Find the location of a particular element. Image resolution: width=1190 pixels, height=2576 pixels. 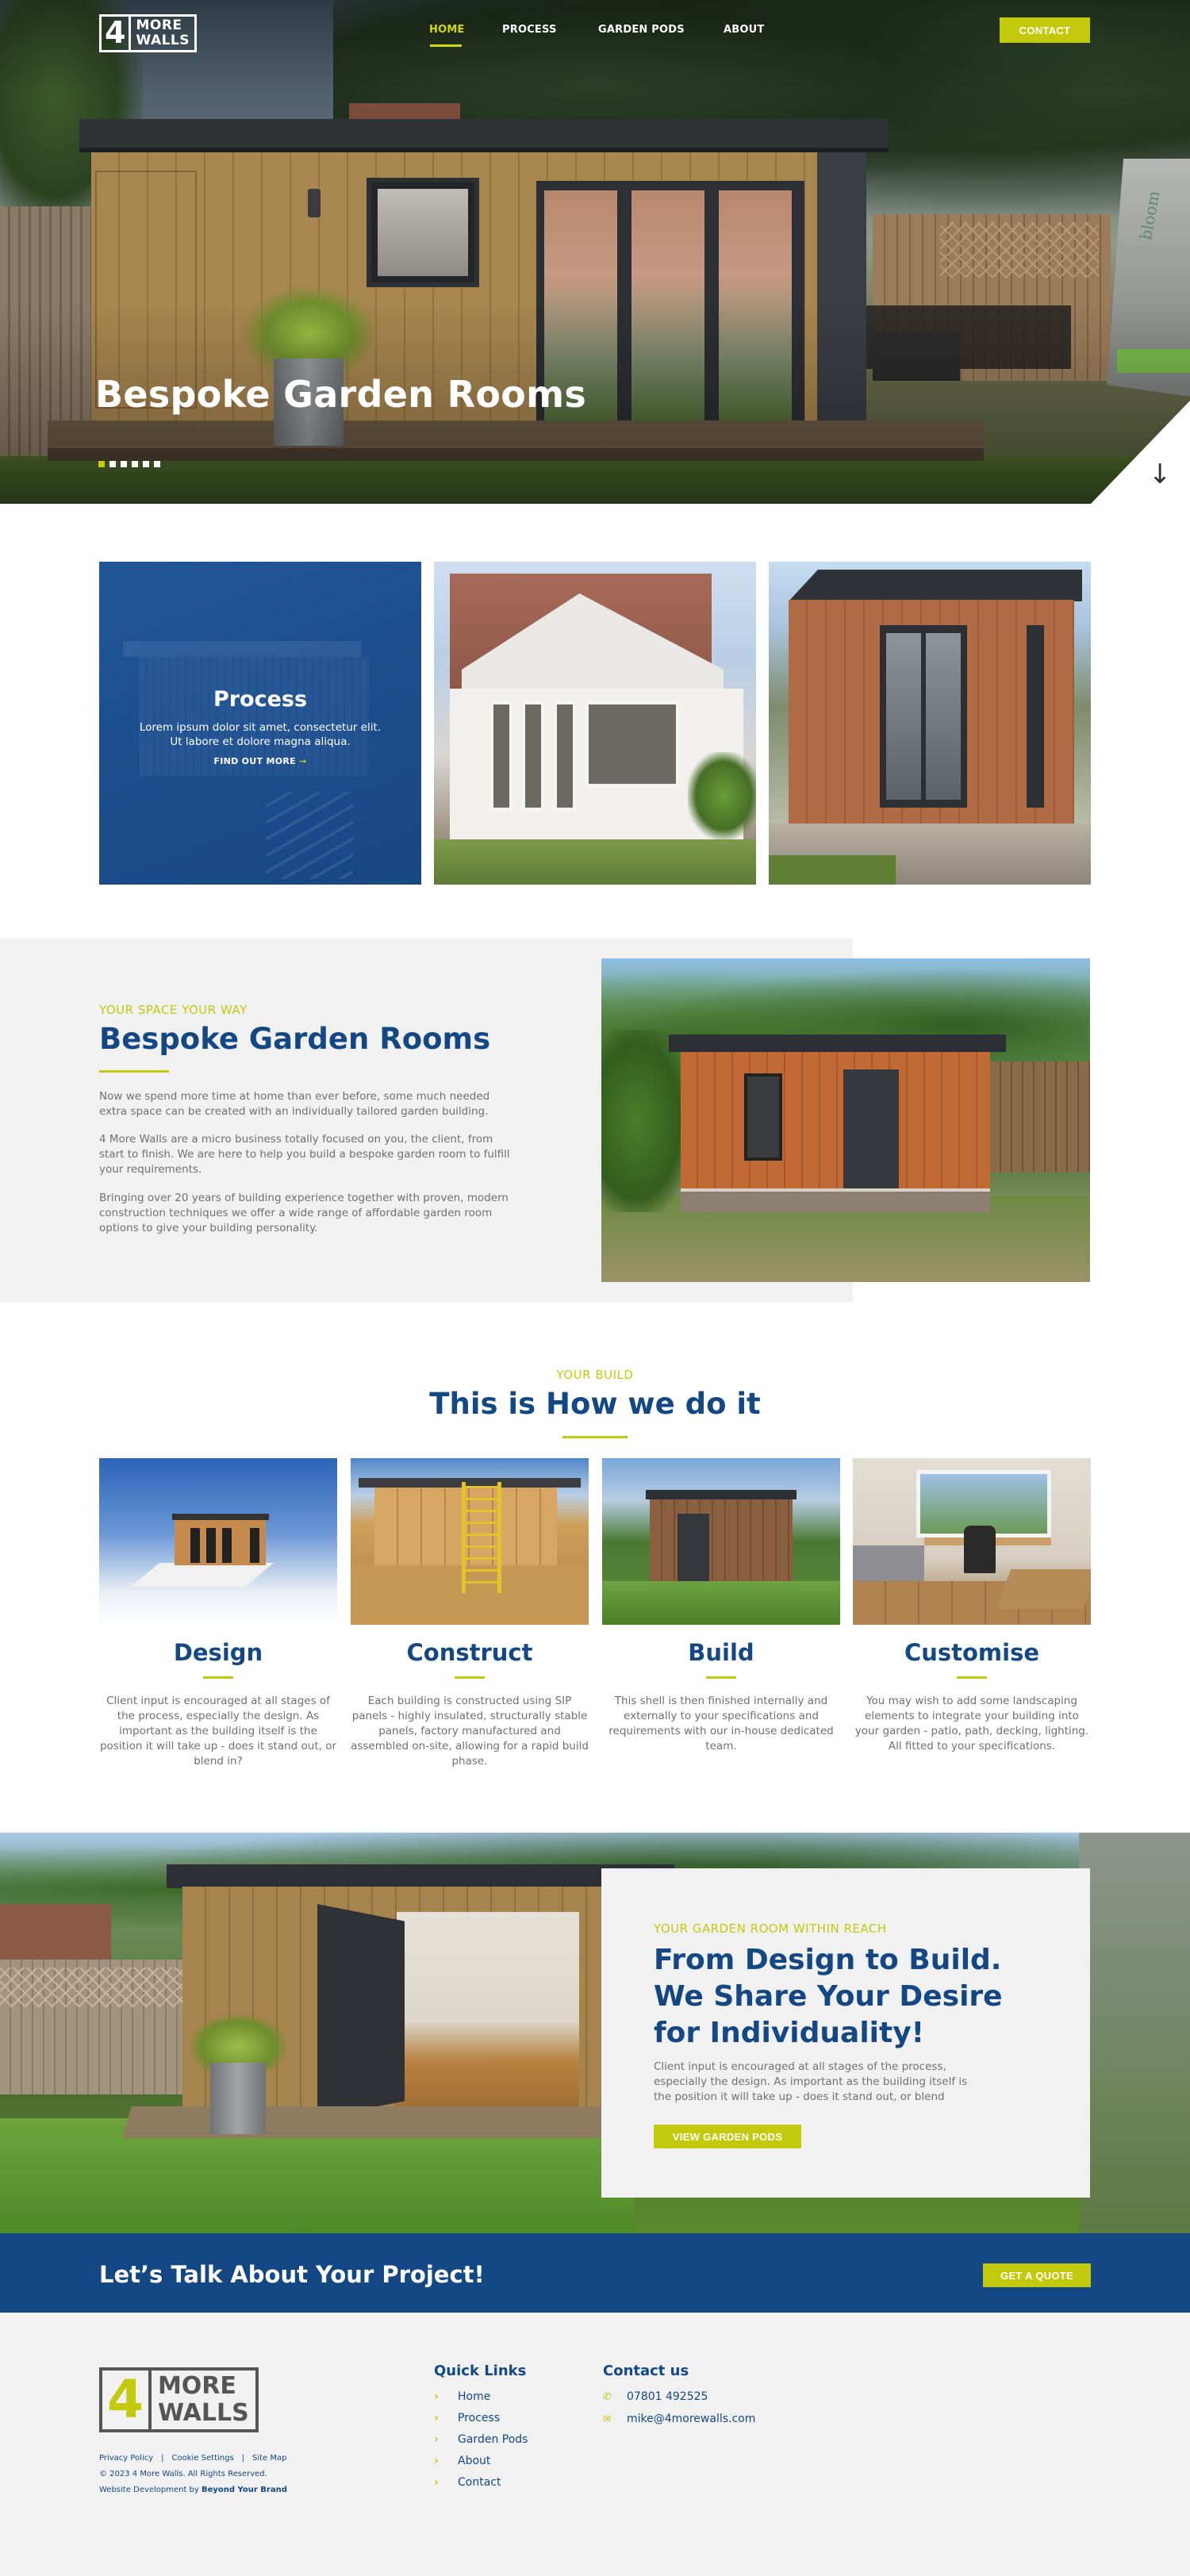

logo-box: 4 MORE WALLS is located at coordinates (148, 33).